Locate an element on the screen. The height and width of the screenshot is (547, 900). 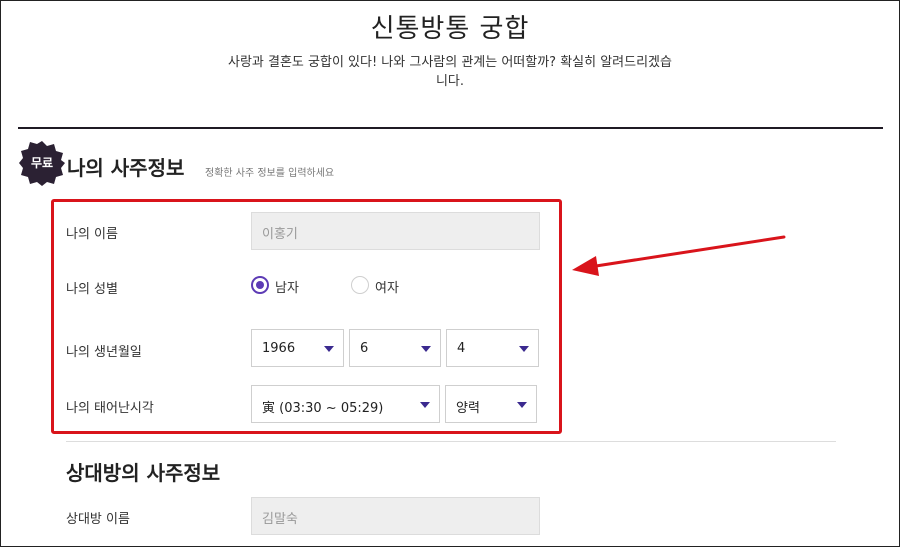
page-title: 신통방통 궁합 is located at coordinates (450, 29).